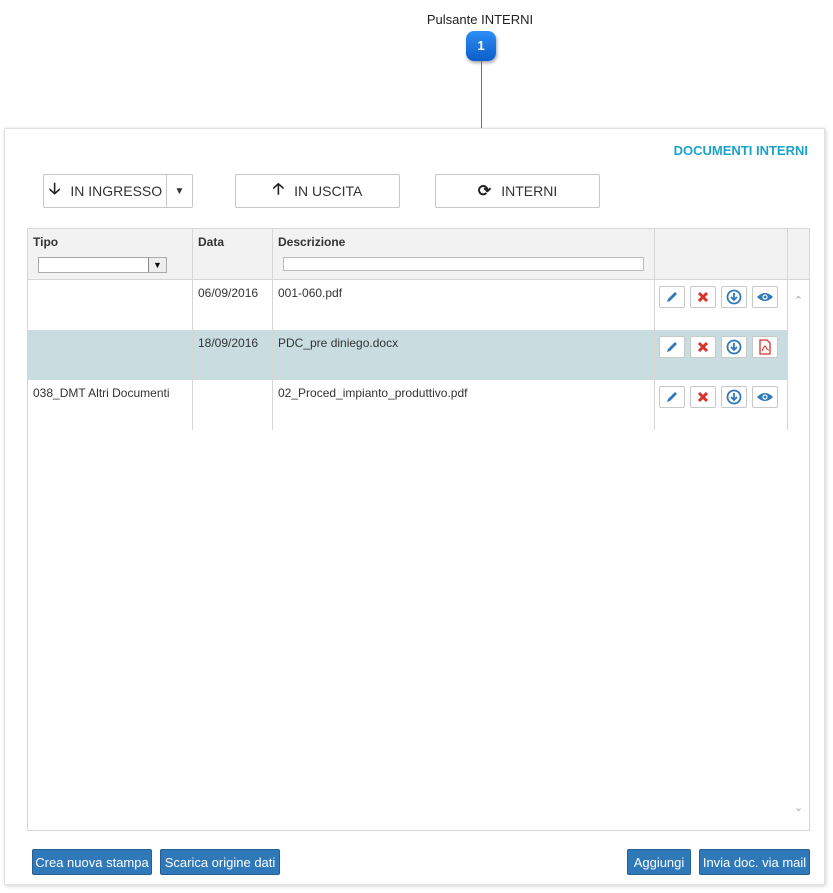 The image size is (833, 893). Describe the element at coordinates (278, 189) in the screenshot. I see `arrow-up-icon: 🡡` at that location.